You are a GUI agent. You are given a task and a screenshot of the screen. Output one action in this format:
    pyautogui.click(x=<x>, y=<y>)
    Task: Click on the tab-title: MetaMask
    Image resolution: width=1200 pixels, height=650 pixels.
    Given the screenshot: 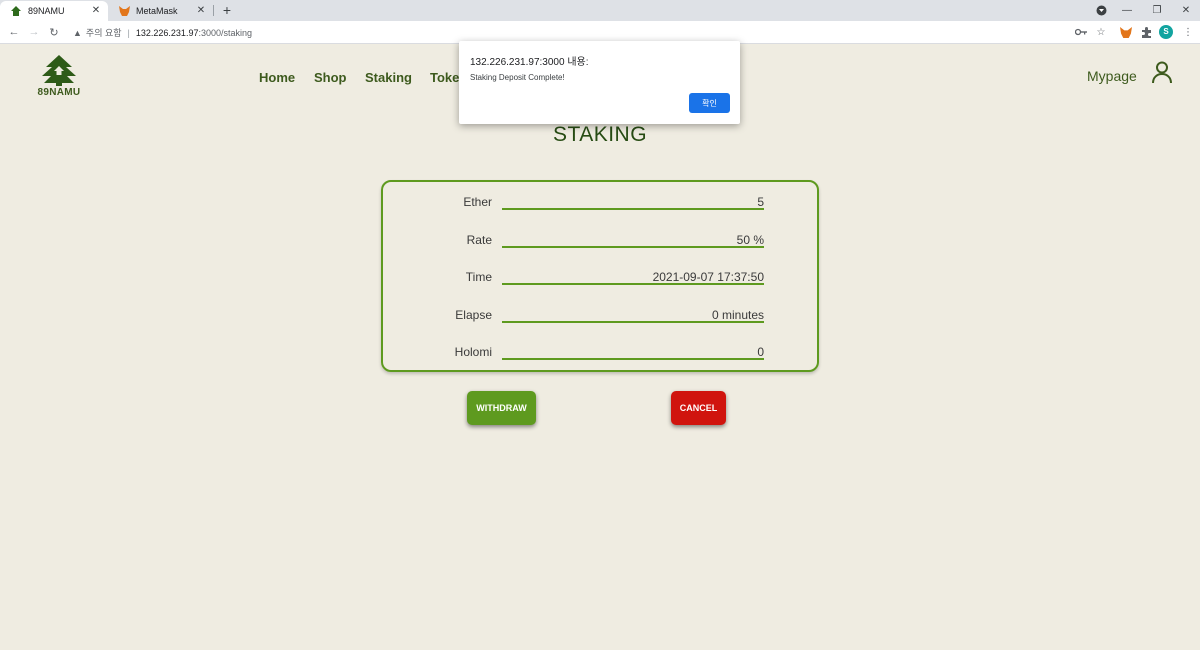 What is the action you would take?
    pyautogui.click(x=157, y=11)
    